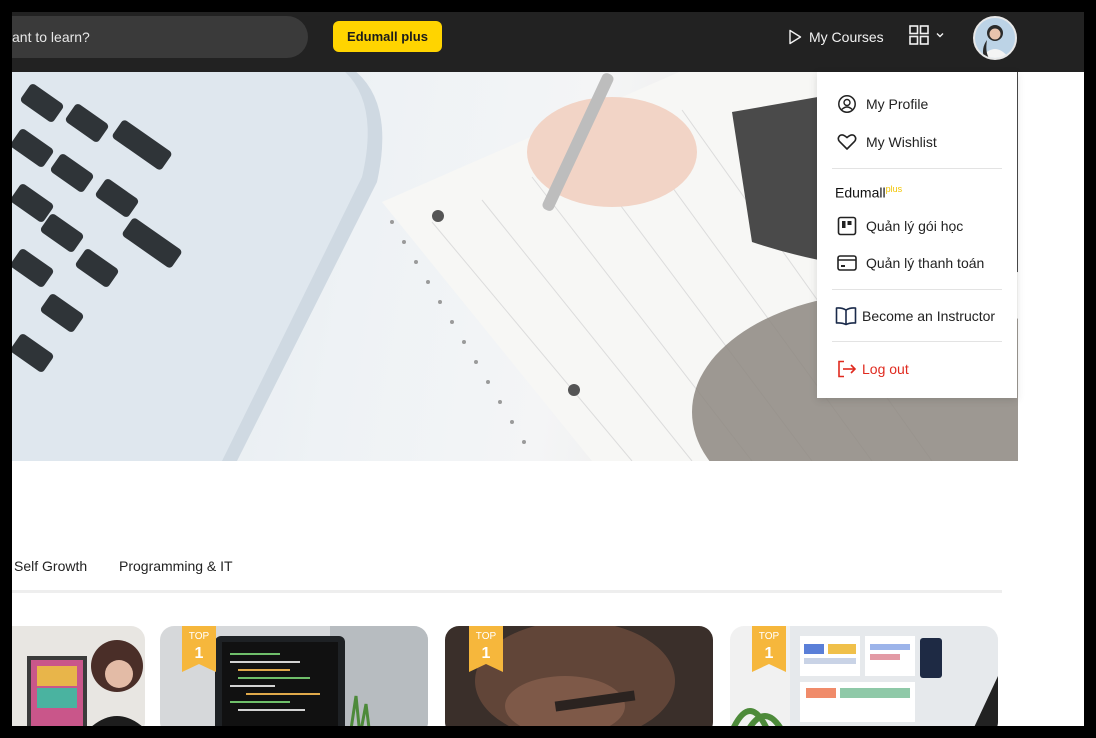 This screenshot has width=1096, height=738. I want to click on menu-label: My Profile, so click(897, 104).